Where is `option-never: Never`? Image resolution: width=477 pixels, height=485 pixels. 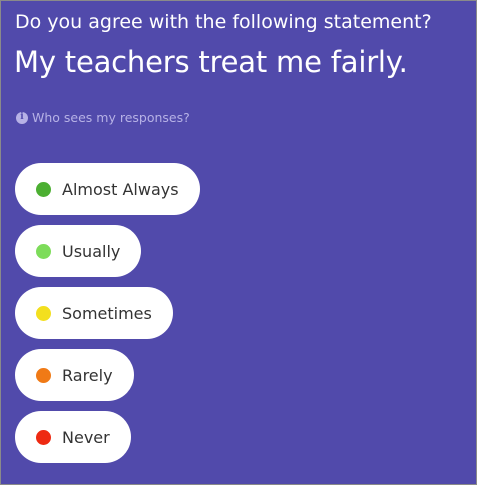 option-never: Never is located at coordinates (73, 437).